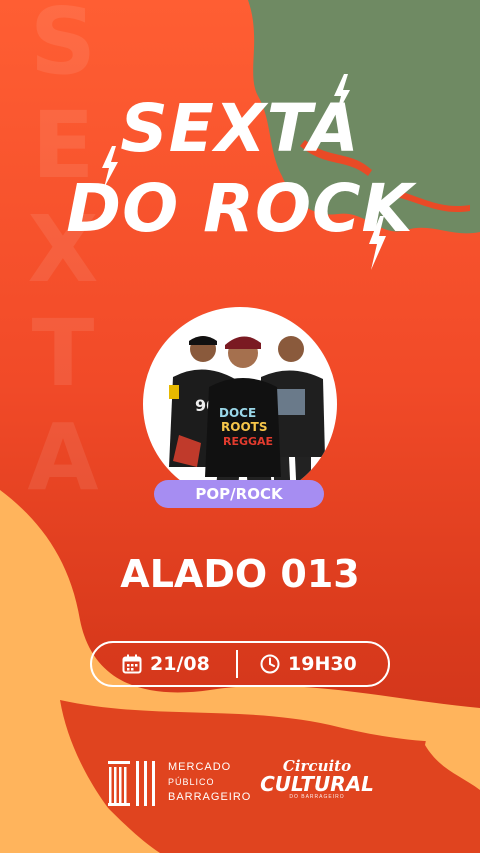  What do you see at coordinates (237, 664) in the screenshot?
I see `info-divider` at bounding box center [237, 664].